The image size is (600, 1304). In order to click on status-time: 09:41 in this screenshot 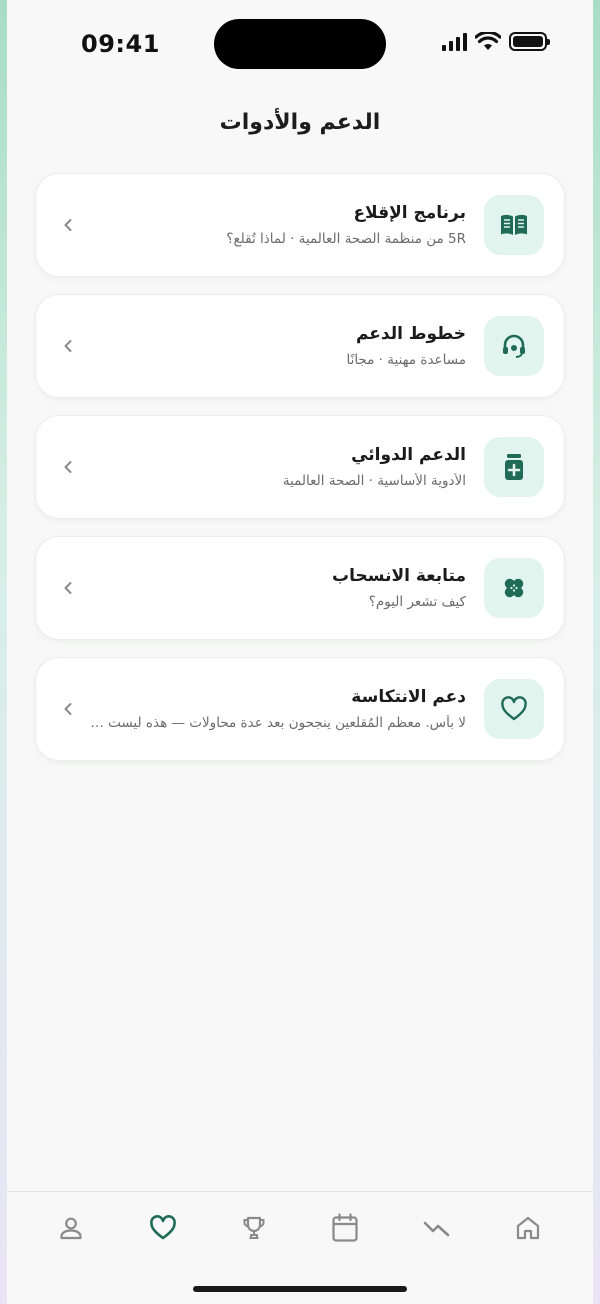, I will do `click(120, 44)`.